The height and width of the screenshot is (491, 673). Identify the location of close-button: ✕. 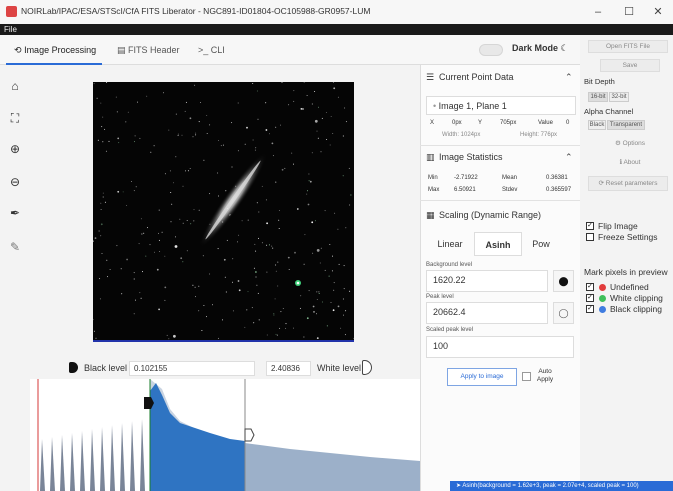
(658, 12).